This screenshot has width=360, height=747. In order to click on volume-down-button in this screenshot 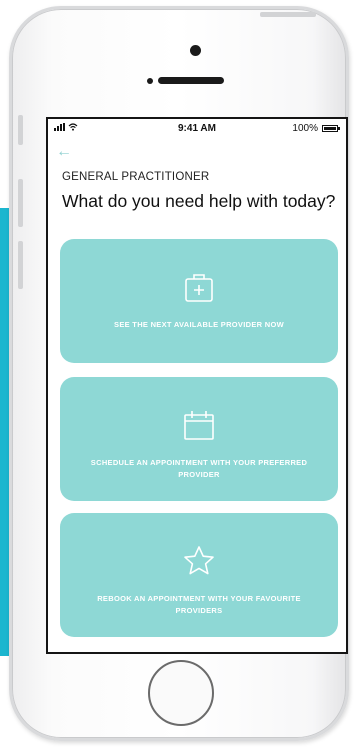, I will do `click(20, 265)`.